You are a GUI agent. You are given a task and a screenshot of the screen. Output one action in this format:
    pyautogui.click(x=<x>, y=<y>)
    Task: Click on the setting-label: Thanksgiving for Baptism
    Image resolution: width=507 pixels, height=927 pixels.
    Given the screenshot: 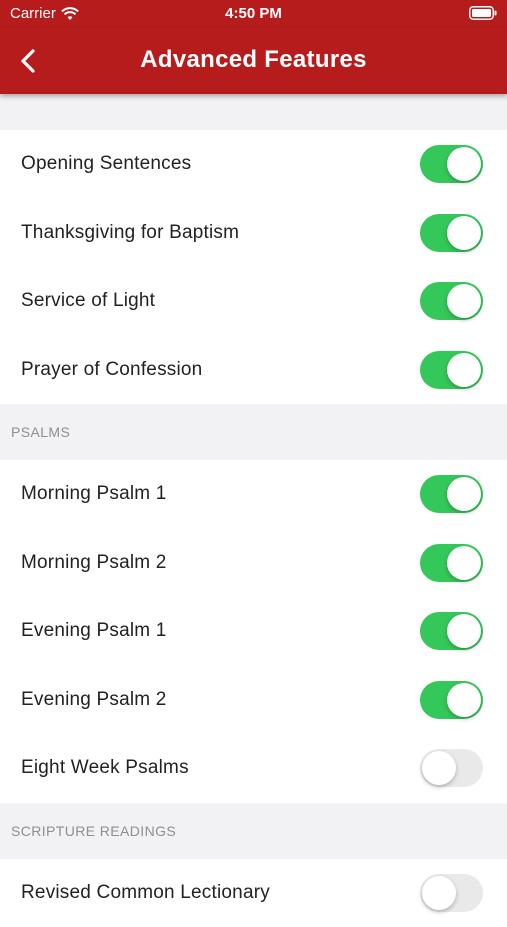 What is the action you would take?
    pyautogui.click(x=130, y=233)
    